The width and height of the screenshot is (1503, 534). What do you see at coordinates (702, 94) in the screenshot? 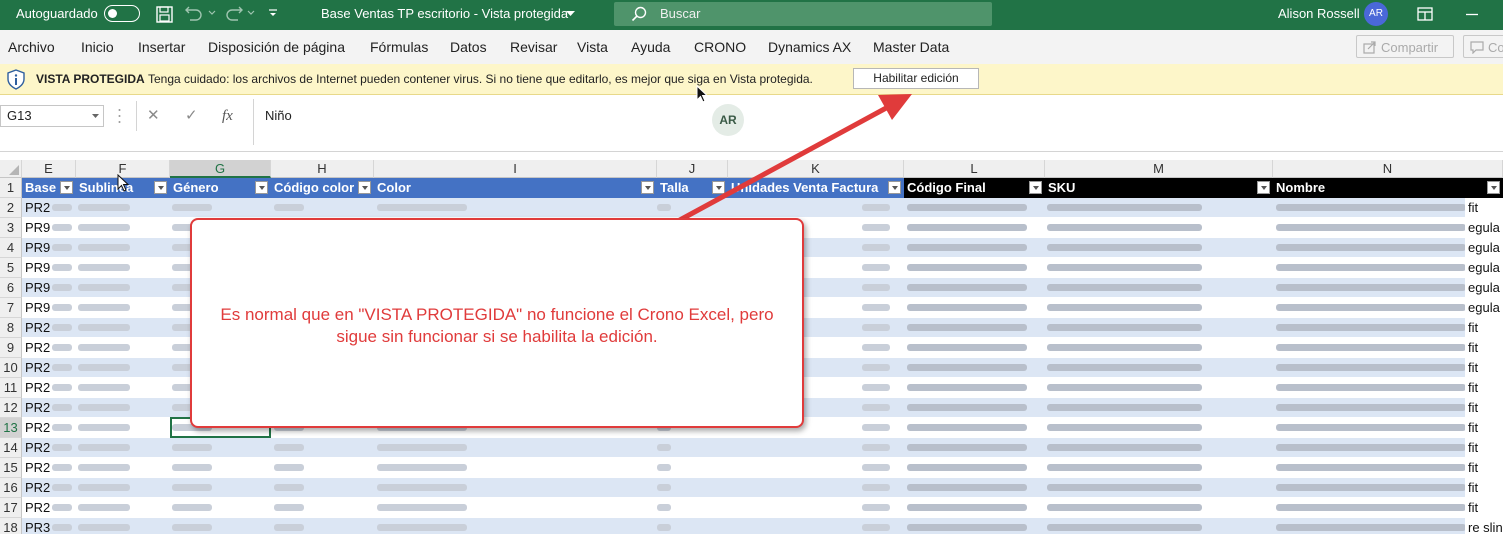
I see `mouse-cursor-icon` at bounding box center [702, 94].